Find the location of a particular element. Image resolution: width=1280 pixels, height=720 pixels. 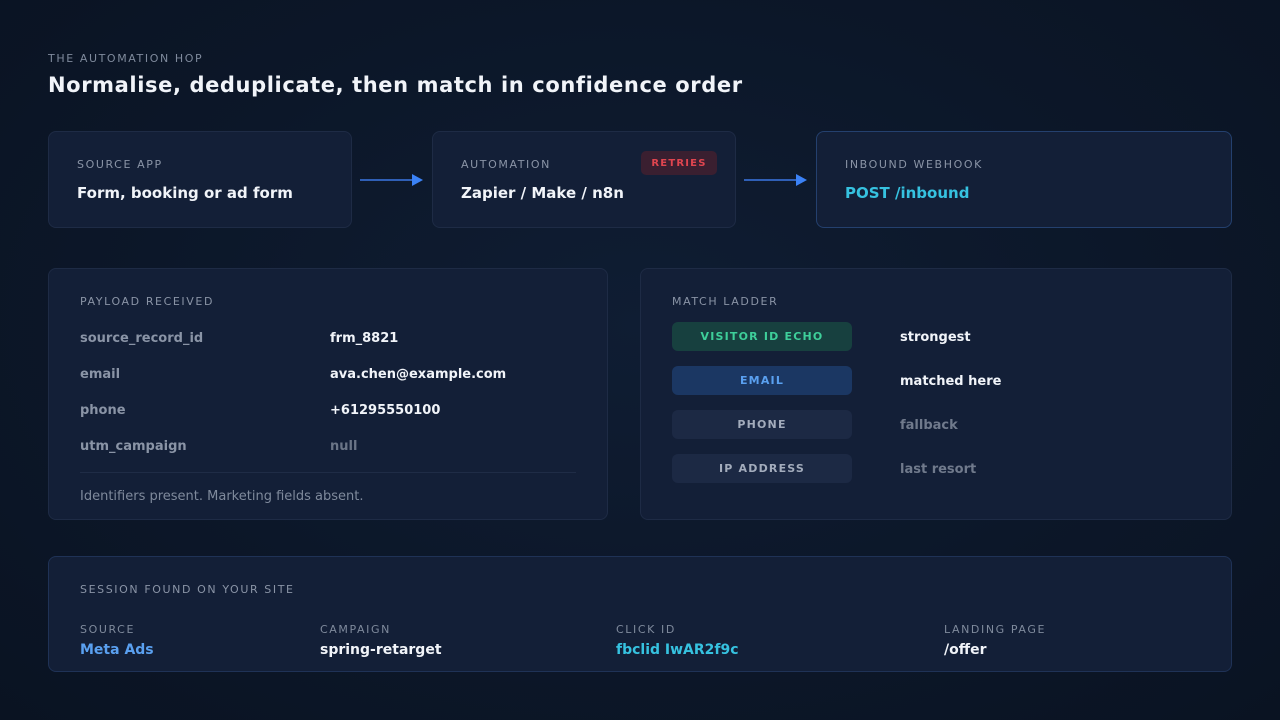

ladder-rank: last resort is located at coordinates (938, 469).